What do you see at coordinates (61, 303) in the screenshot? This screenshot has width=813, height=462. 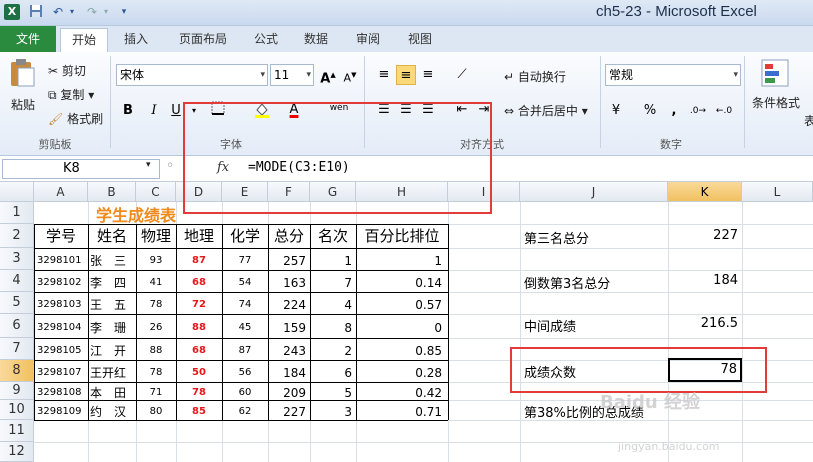 I see `cell-id: 3298103` at bounding box center [61, 303].